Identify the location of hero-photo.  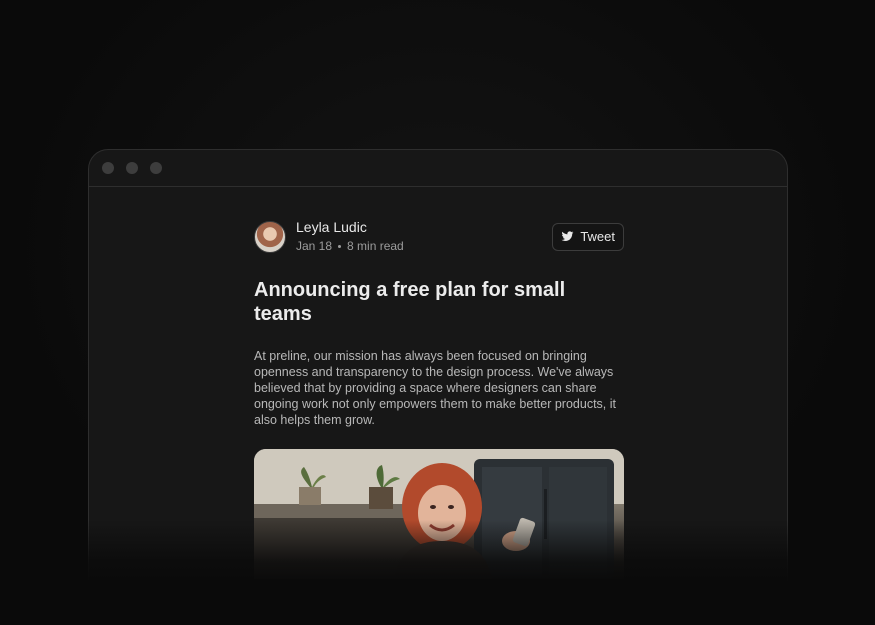
(439, 514).